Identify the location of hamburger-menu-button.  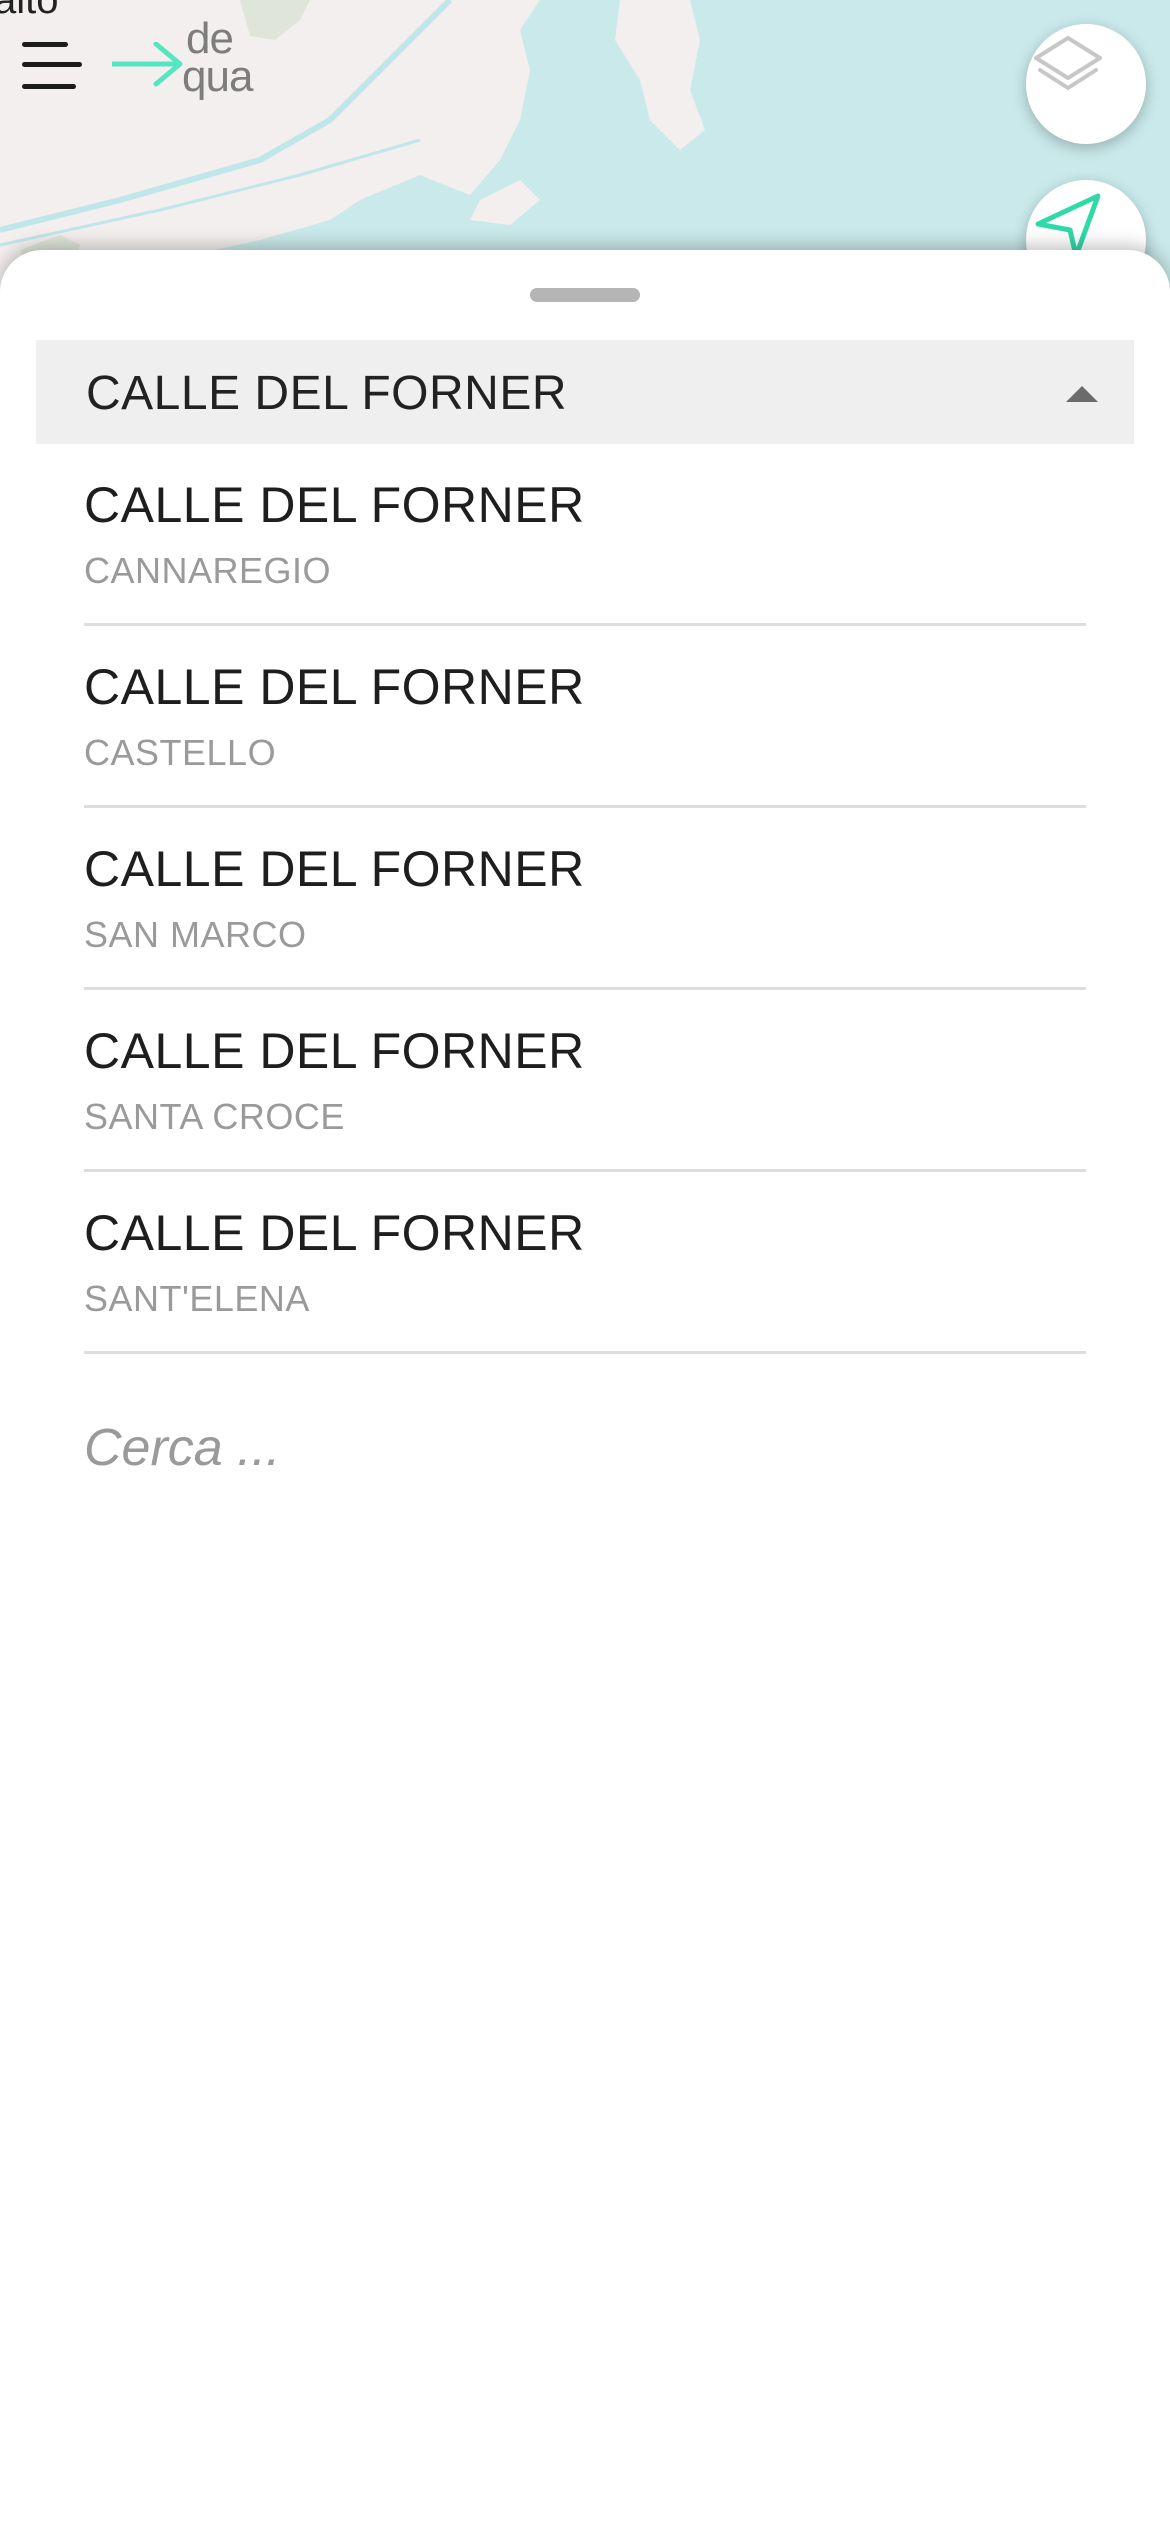
(54, 67).